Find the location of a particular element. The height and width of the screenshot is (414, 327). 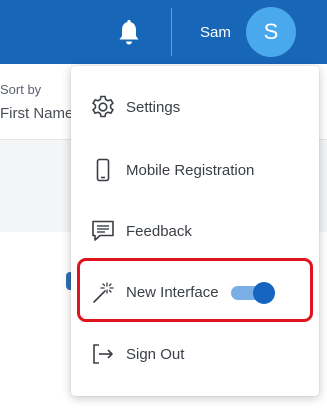

menu-item-label: Settings is located at coordinates (153, 107).